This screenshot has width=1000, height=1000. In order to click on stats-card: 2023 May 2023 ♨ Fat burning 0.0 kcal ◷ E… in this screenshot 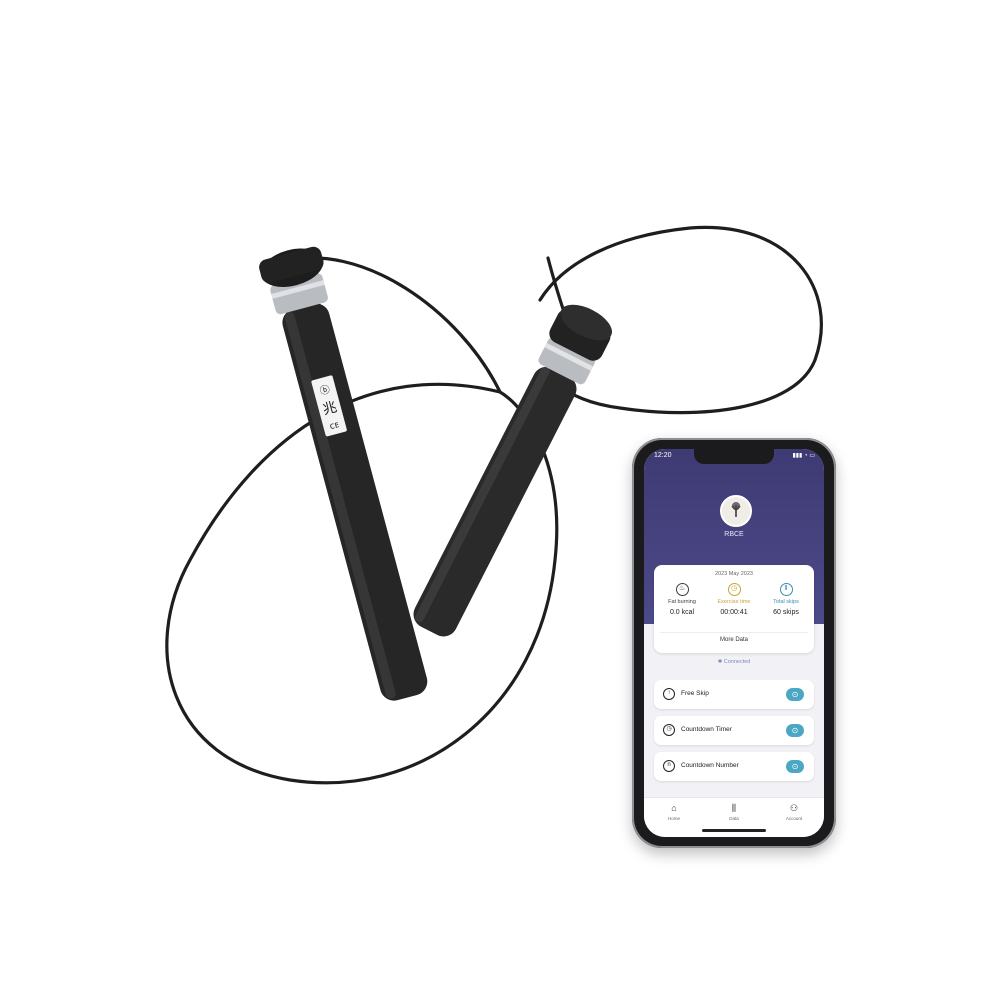, I will do `click(734, 609)`.